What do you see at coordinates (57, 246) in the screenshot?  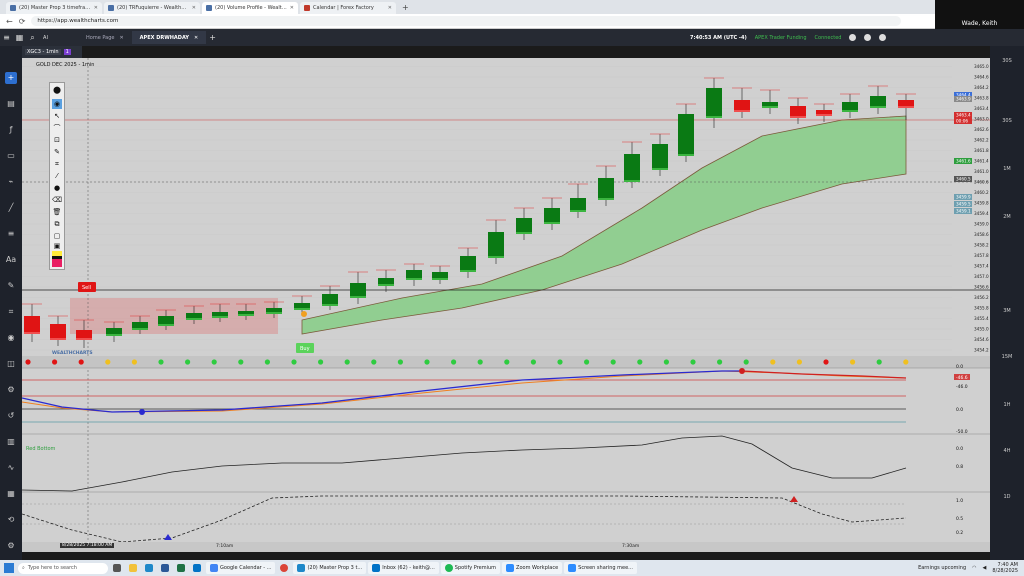 I see `camera-icon: ▣` at bounding box center [57, 246].